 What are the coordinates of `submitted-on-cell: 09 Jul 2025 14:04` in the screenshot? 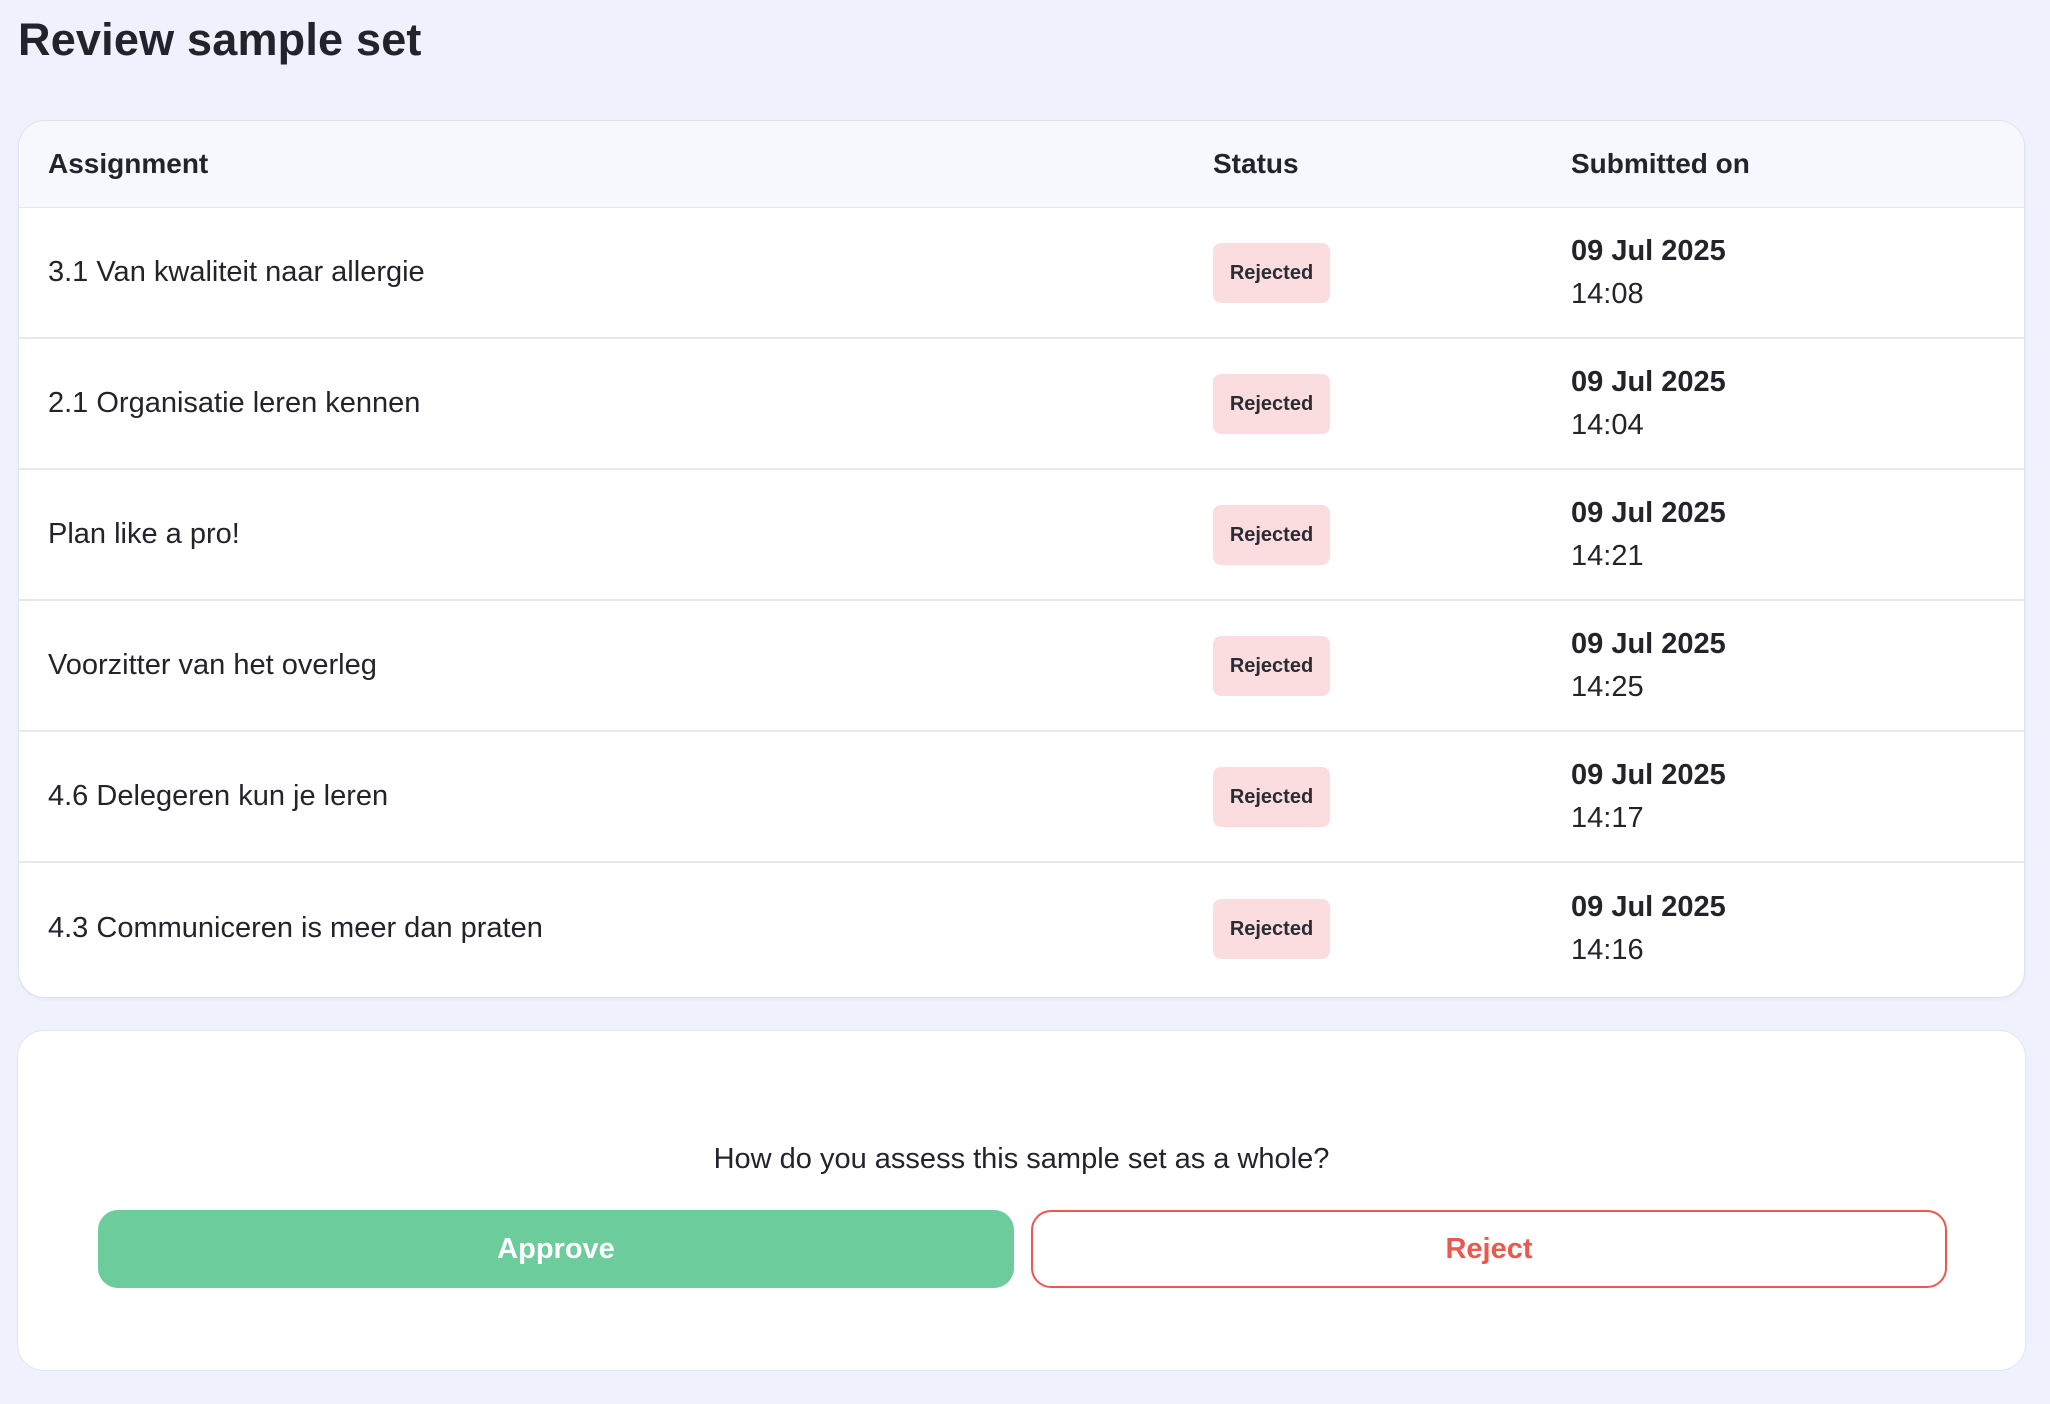 It's located at (1648, 403).